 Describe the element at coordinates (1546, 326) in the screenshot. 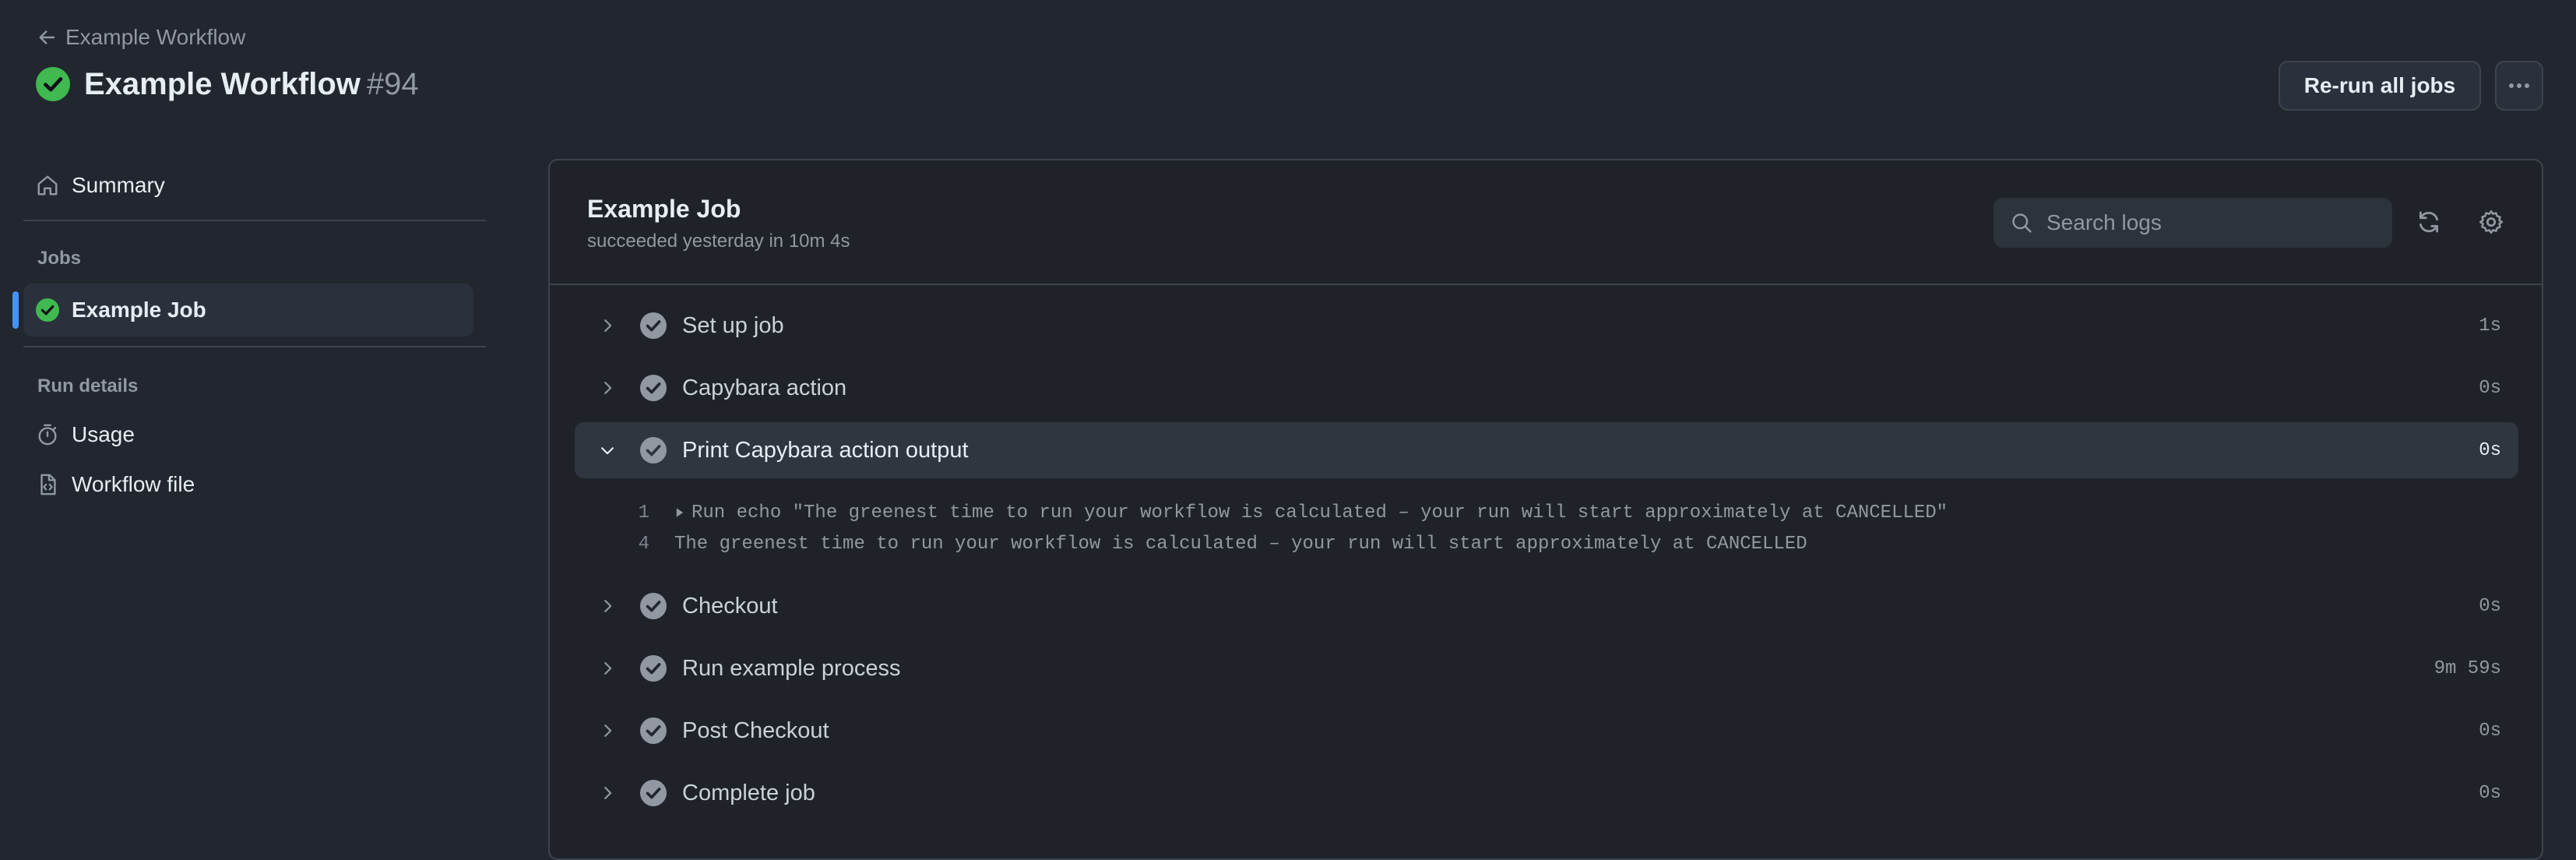

I see `step-set-up-job: Set up job 1s` at that location.